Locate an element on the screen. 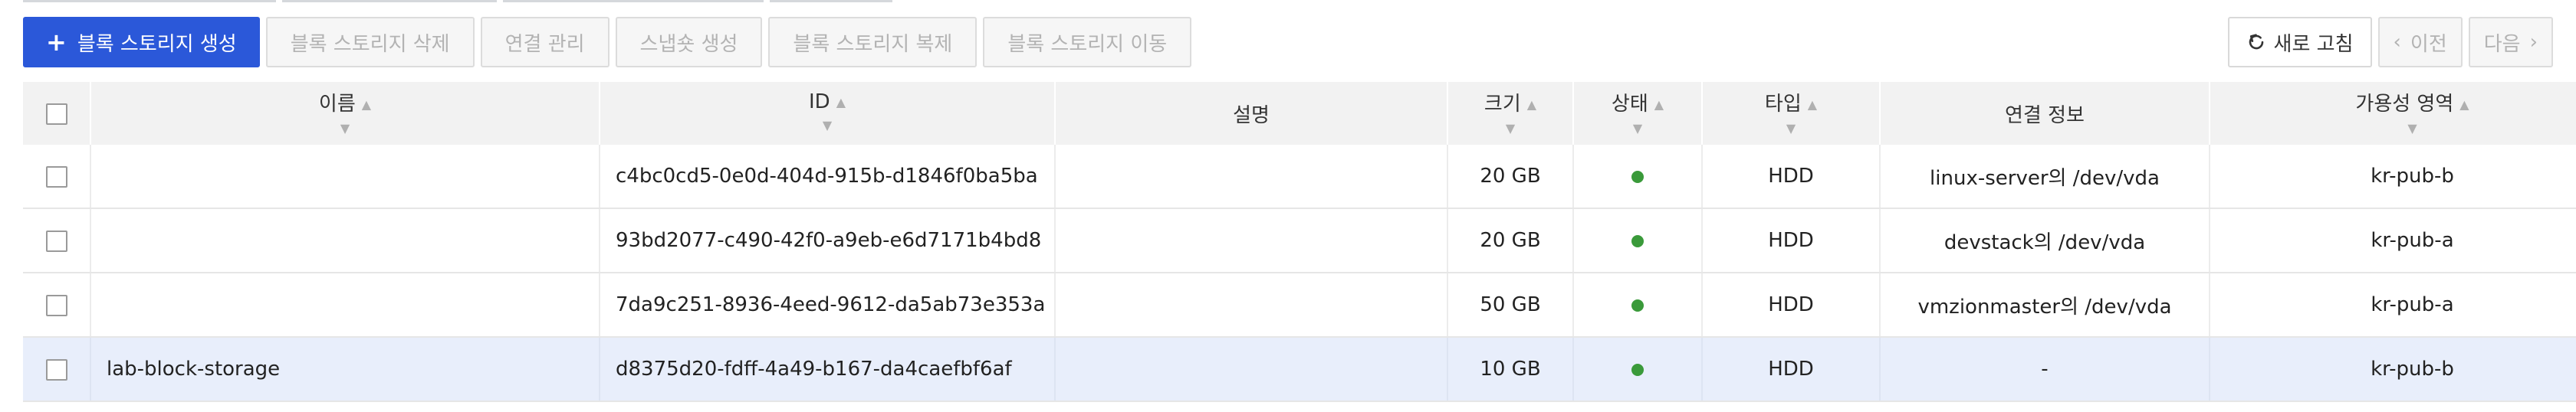 Image resolution: width=2576 pixels, height=412 pixels. size-cell: 50 GB is located at coordinates (1510, 306).